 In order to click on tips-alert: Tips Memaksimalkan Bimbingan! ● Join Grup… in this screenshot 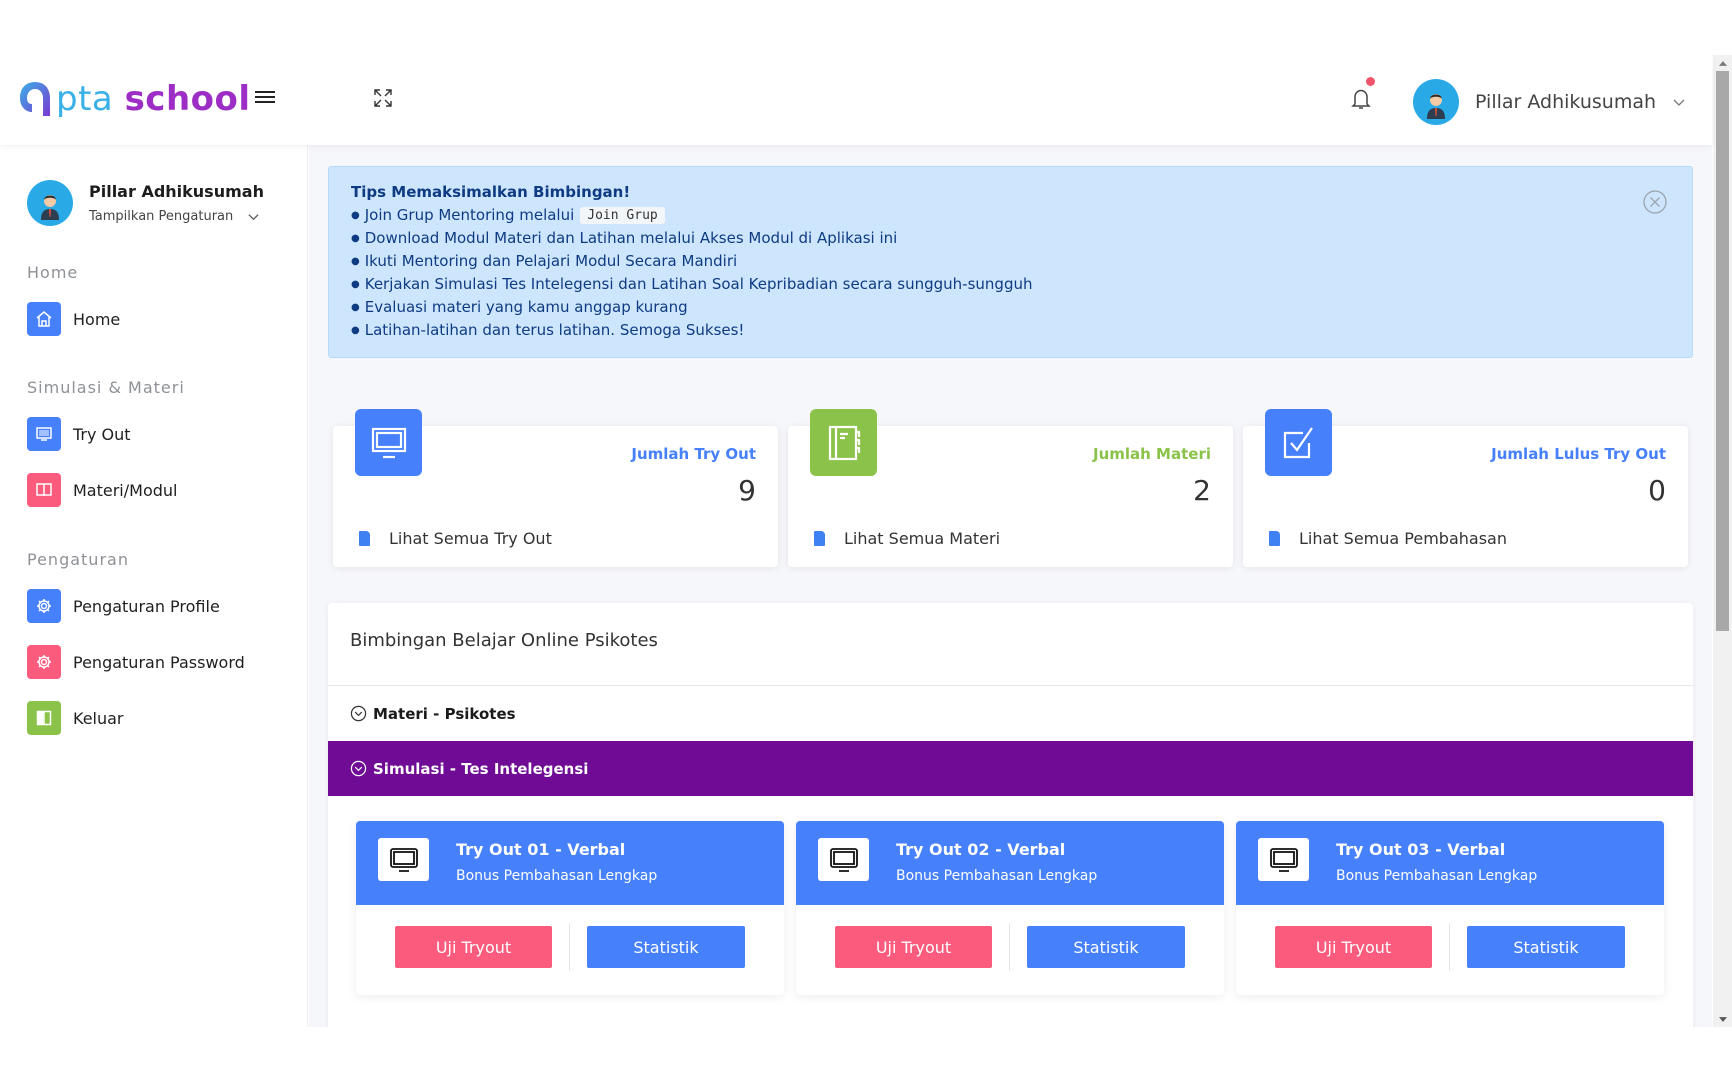, I will do `click(1010, 262)`.